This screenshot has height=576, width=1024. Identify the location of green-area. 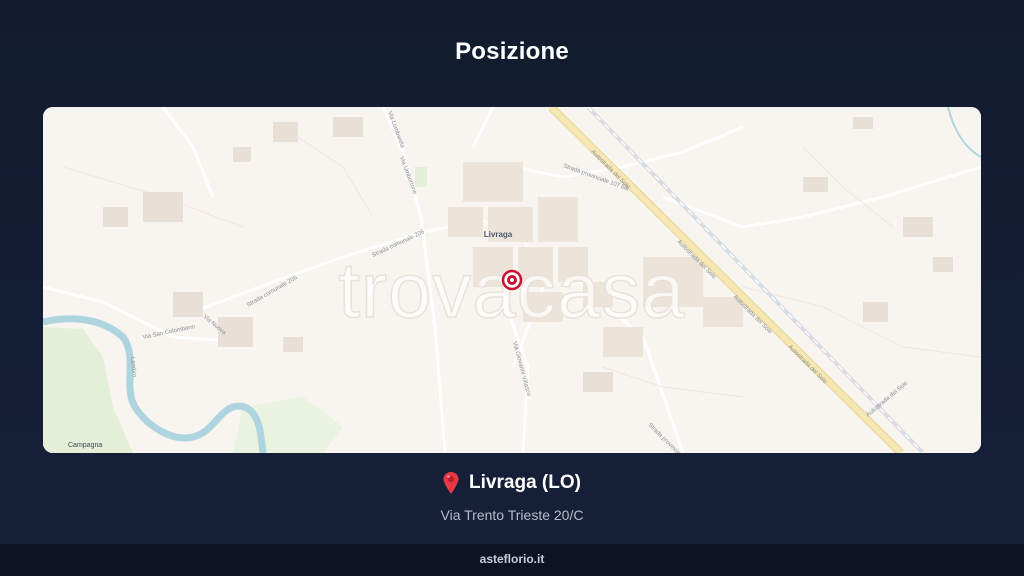
(421, 177).